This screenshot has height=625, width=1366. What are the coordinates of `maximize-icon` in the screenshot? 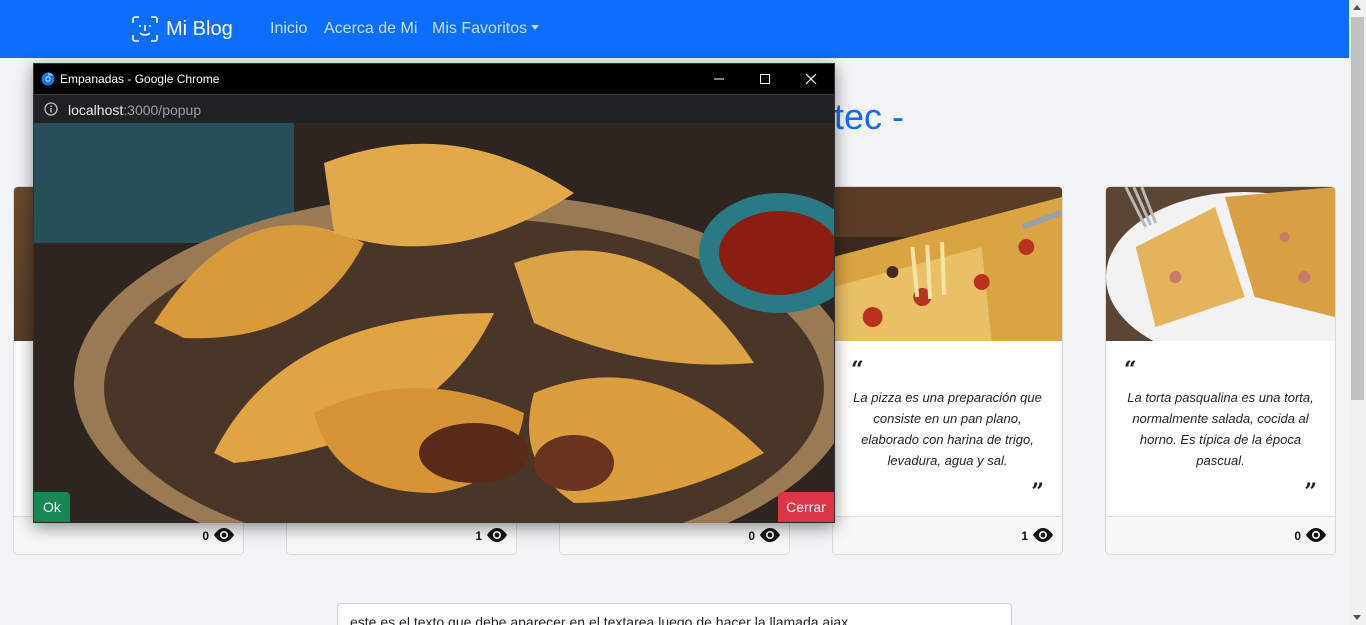 It's located at (765, 79).